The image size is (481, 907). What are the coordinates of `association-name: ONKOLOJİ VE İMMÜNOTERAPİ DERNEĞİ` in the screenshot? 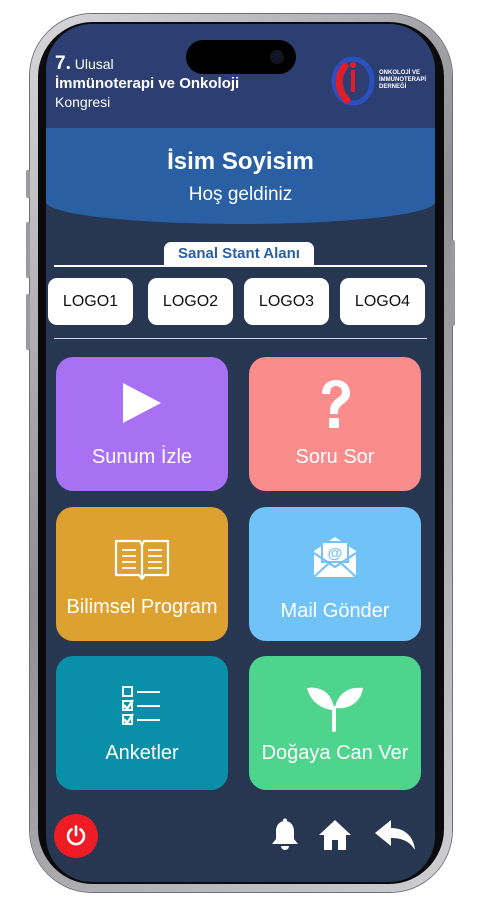 It's located at (402, 80).